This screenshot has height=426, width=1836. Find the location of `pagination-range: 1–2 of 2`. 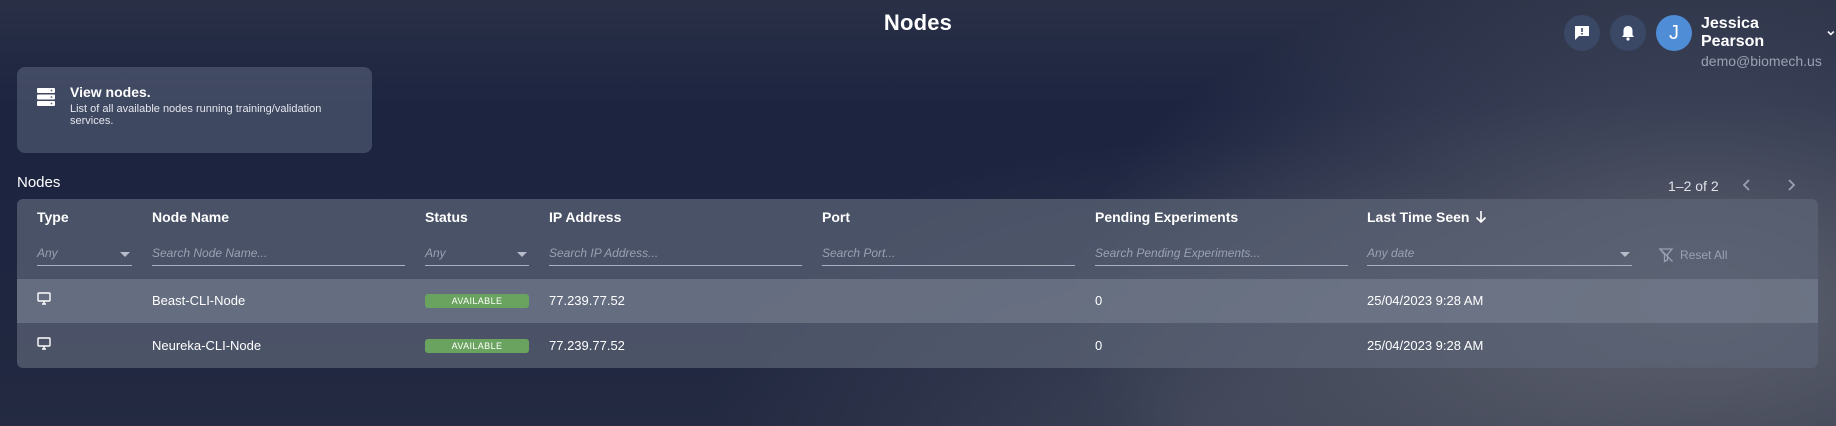

pagination-range: 1–2 of 2 is located at coordinates (1693, 186).